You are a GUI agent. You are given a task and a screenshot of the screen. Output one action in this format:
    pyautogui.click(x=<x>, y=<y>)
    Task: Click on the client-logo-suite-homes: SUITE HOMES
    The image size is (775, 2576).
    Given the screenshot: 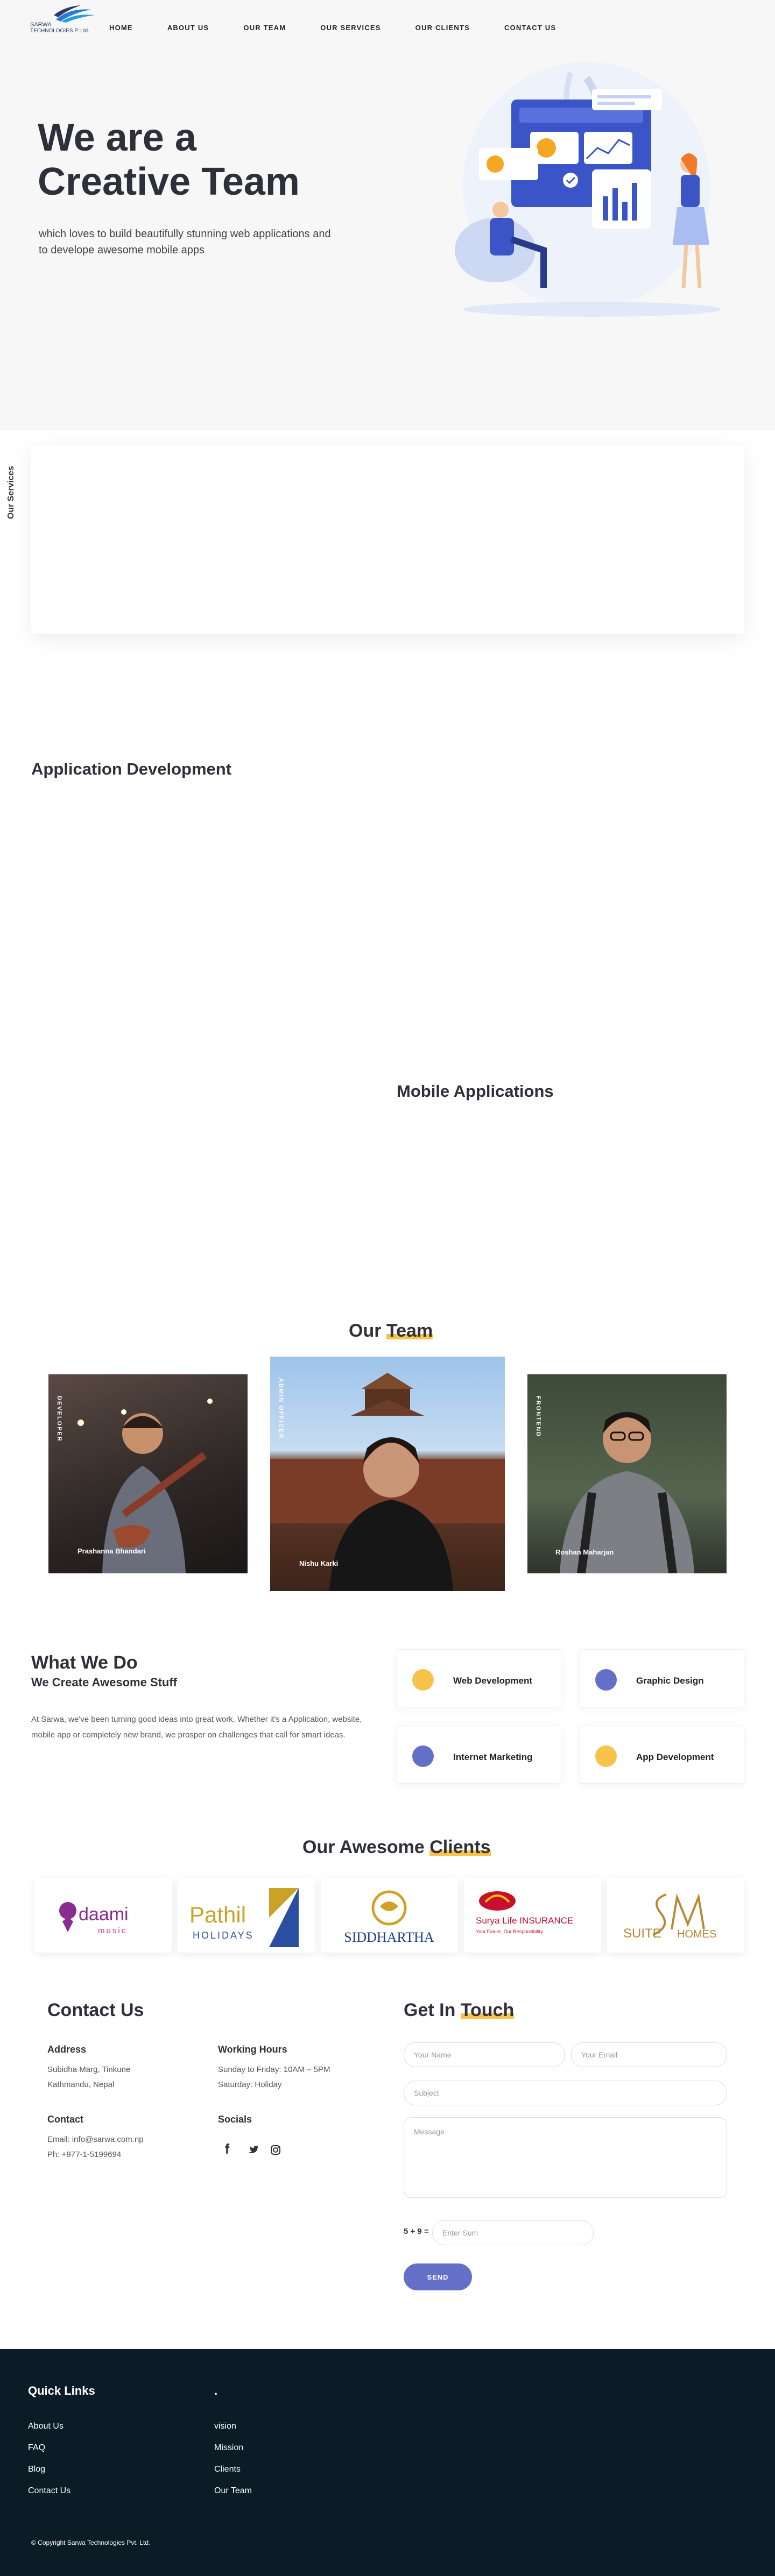 What is the action you would take?
    pyautogui.click(x=675, y=1915)
    